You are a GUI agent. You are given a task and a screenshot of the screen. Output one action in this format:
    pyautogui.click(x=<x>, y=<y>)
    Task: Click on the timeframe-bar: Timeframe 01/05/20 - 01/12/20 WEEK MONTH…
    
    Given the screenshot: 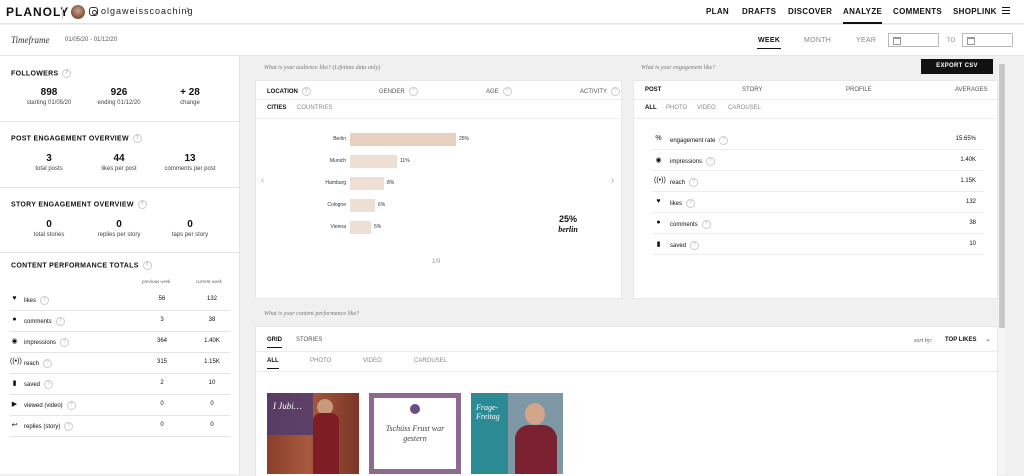 What is the action you would take?
    pyautogui.click(x=512, y=40)
    